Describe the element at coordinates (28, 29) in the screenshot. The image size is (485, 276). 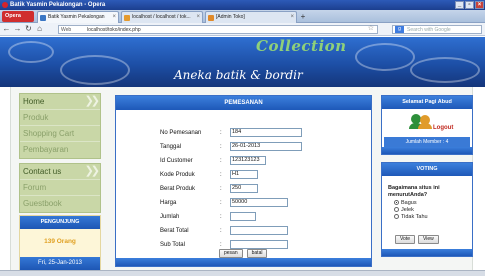
I see `reload-icon: ↻` at that location.